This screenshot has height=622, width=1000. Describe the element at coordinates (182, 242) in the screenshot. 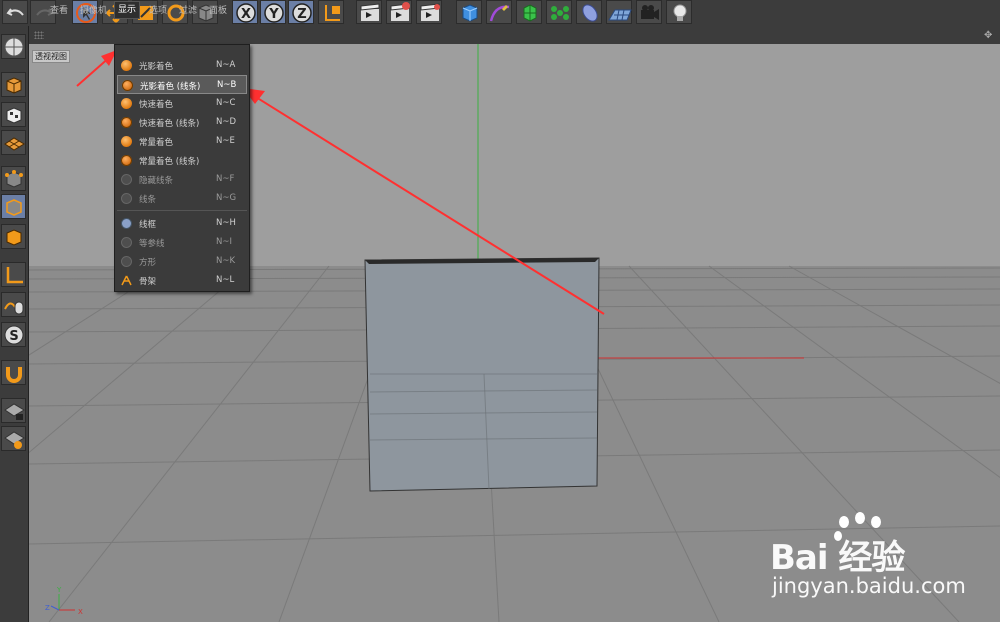

I see `menu-item-isoparms: 等参线 N~I` at that location.